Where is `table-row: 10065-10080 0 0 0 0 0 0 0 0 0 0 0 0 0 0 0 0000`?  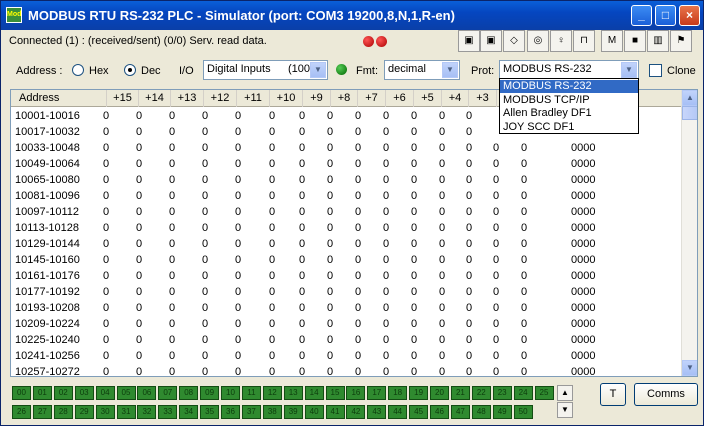 table-row: 10065-10080 0 0 0 0 0 0 0 0 0 0 0 0 0 0 0 0000 is located at coordinates (347, 180).